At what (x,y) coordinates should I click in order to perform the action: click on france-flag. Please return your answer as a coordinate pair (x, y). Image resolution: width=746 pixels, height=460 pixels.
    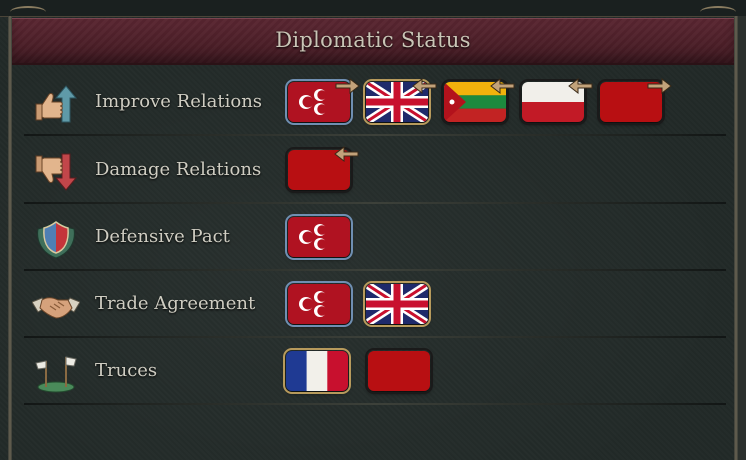
    Looking at the image, I should click on (317, 371).